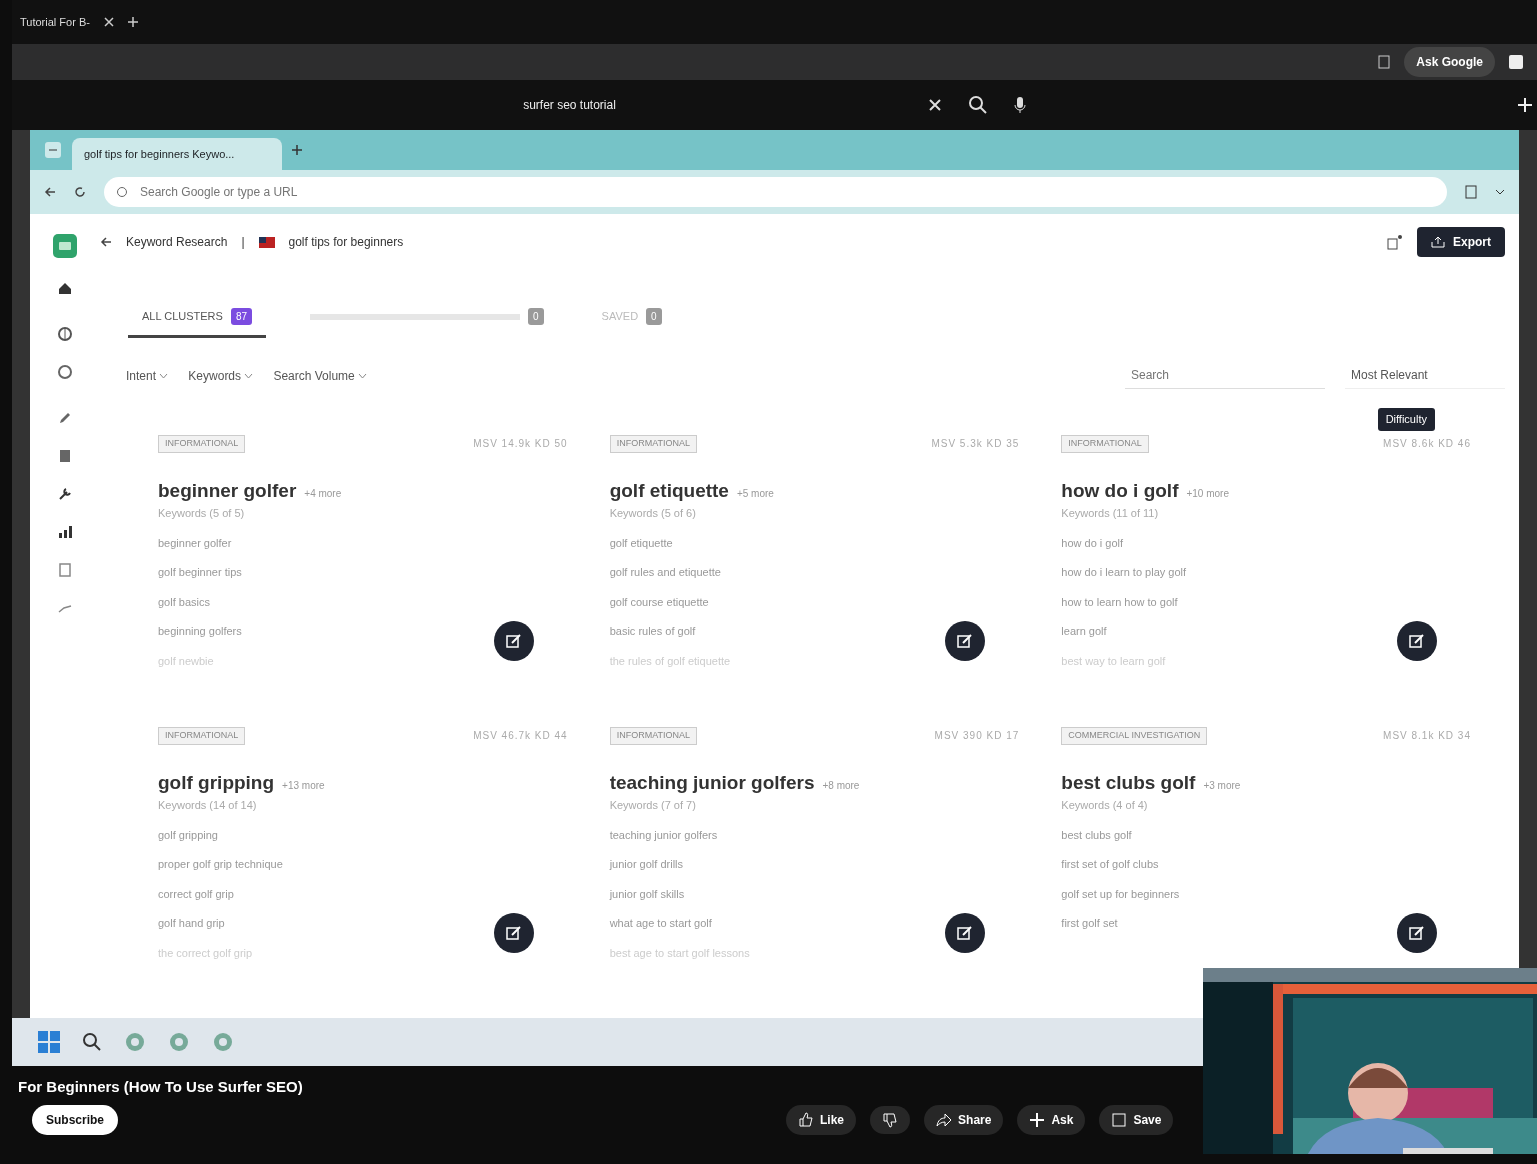 Image resolution: width=1537 pixels, height=1164 pixels. I want to click on bookmark-icon, so click(1471, 192).